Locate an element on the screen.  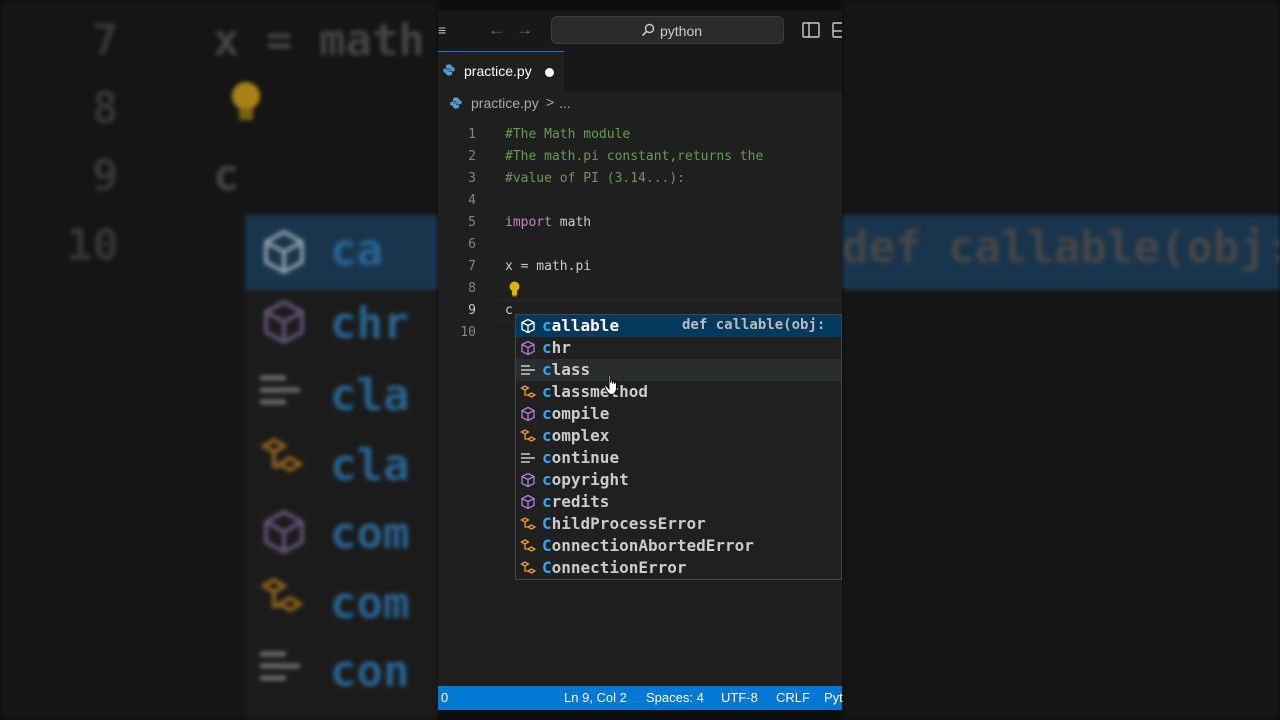
tab-bar: practice.py is located at coordinates (640, 71).